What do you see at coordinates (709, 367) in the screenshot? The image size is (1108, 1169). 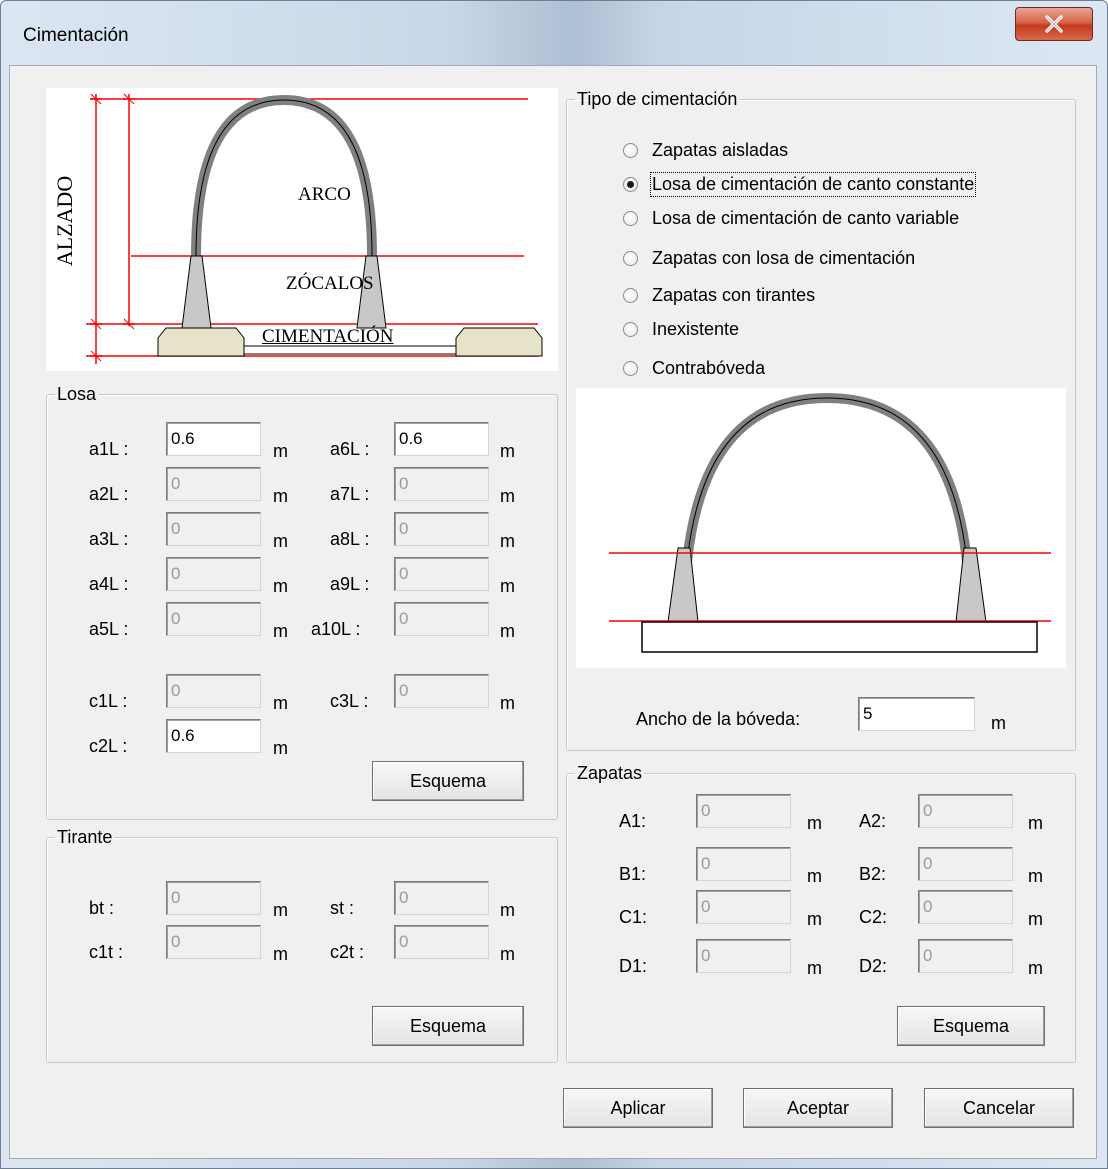 I see `radio-label: Contrabóveda` at bounding box center [709, 367].